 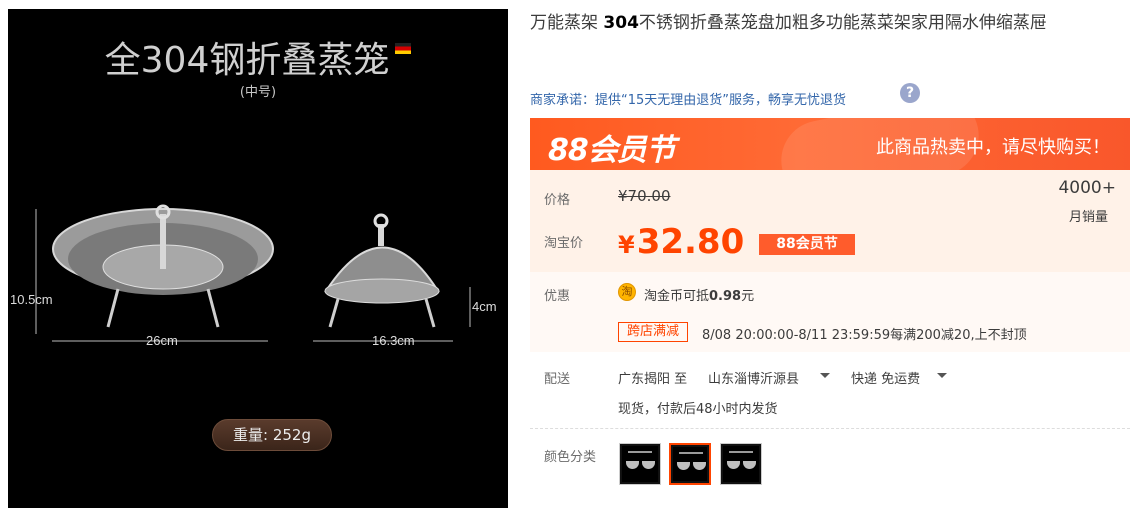 I want to click on seller-promise-link: 商家承诺：提供“15天无理由退货”服务，畅享无忧退货, so click(x=688, y=98).